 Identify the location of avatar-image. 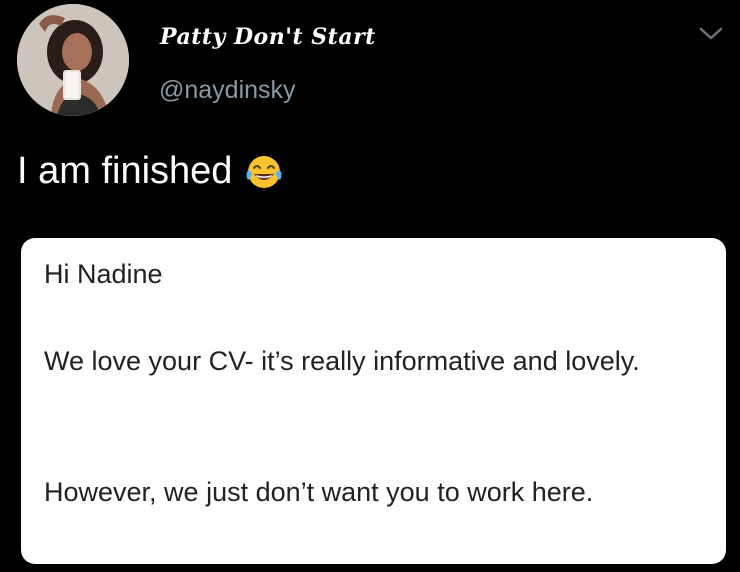
(73, 60).